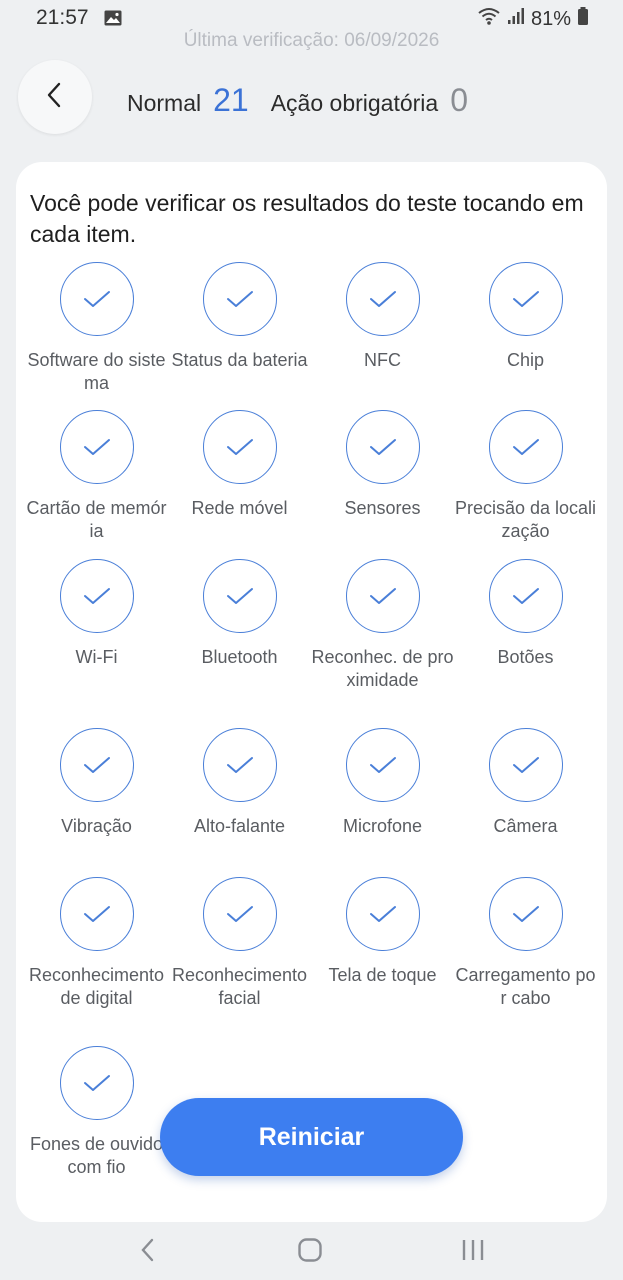 The image size is (623, 1280). Describe the element at coordinates (550, 18) in the screenshot. I see `battery-percent: 81%` at that location.